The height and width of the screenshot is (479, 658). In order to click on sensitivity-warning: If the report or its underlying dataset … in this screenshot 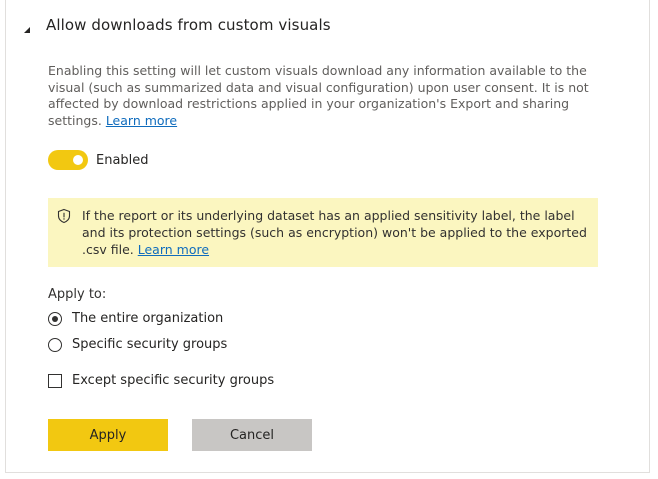, I will do `click(323, 232)`.